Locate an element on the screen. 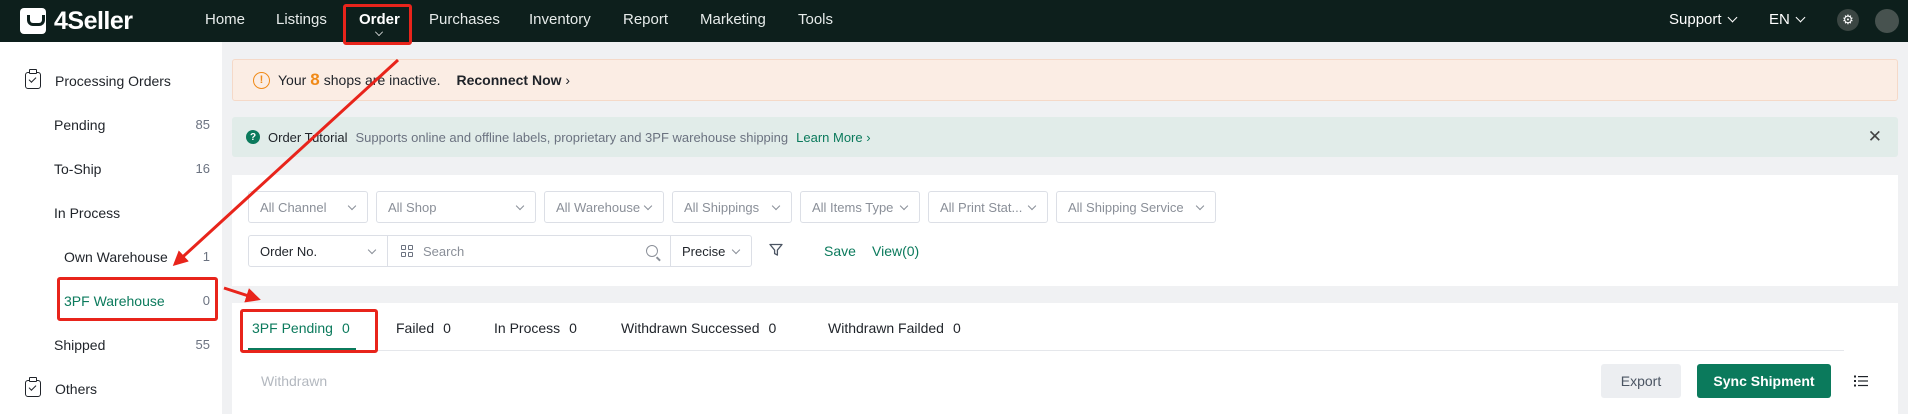 Image resolution: width=1908 pixels, height=414 pixels. arrow-to-3pf-pending is located at coordinates (242, 294).